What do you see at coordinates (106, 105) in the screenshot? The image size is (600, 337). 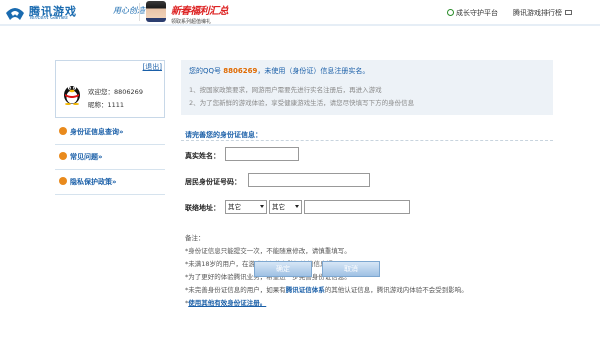 I see `nickname-text: 昵称：1111` at bounding box center [106, 105].